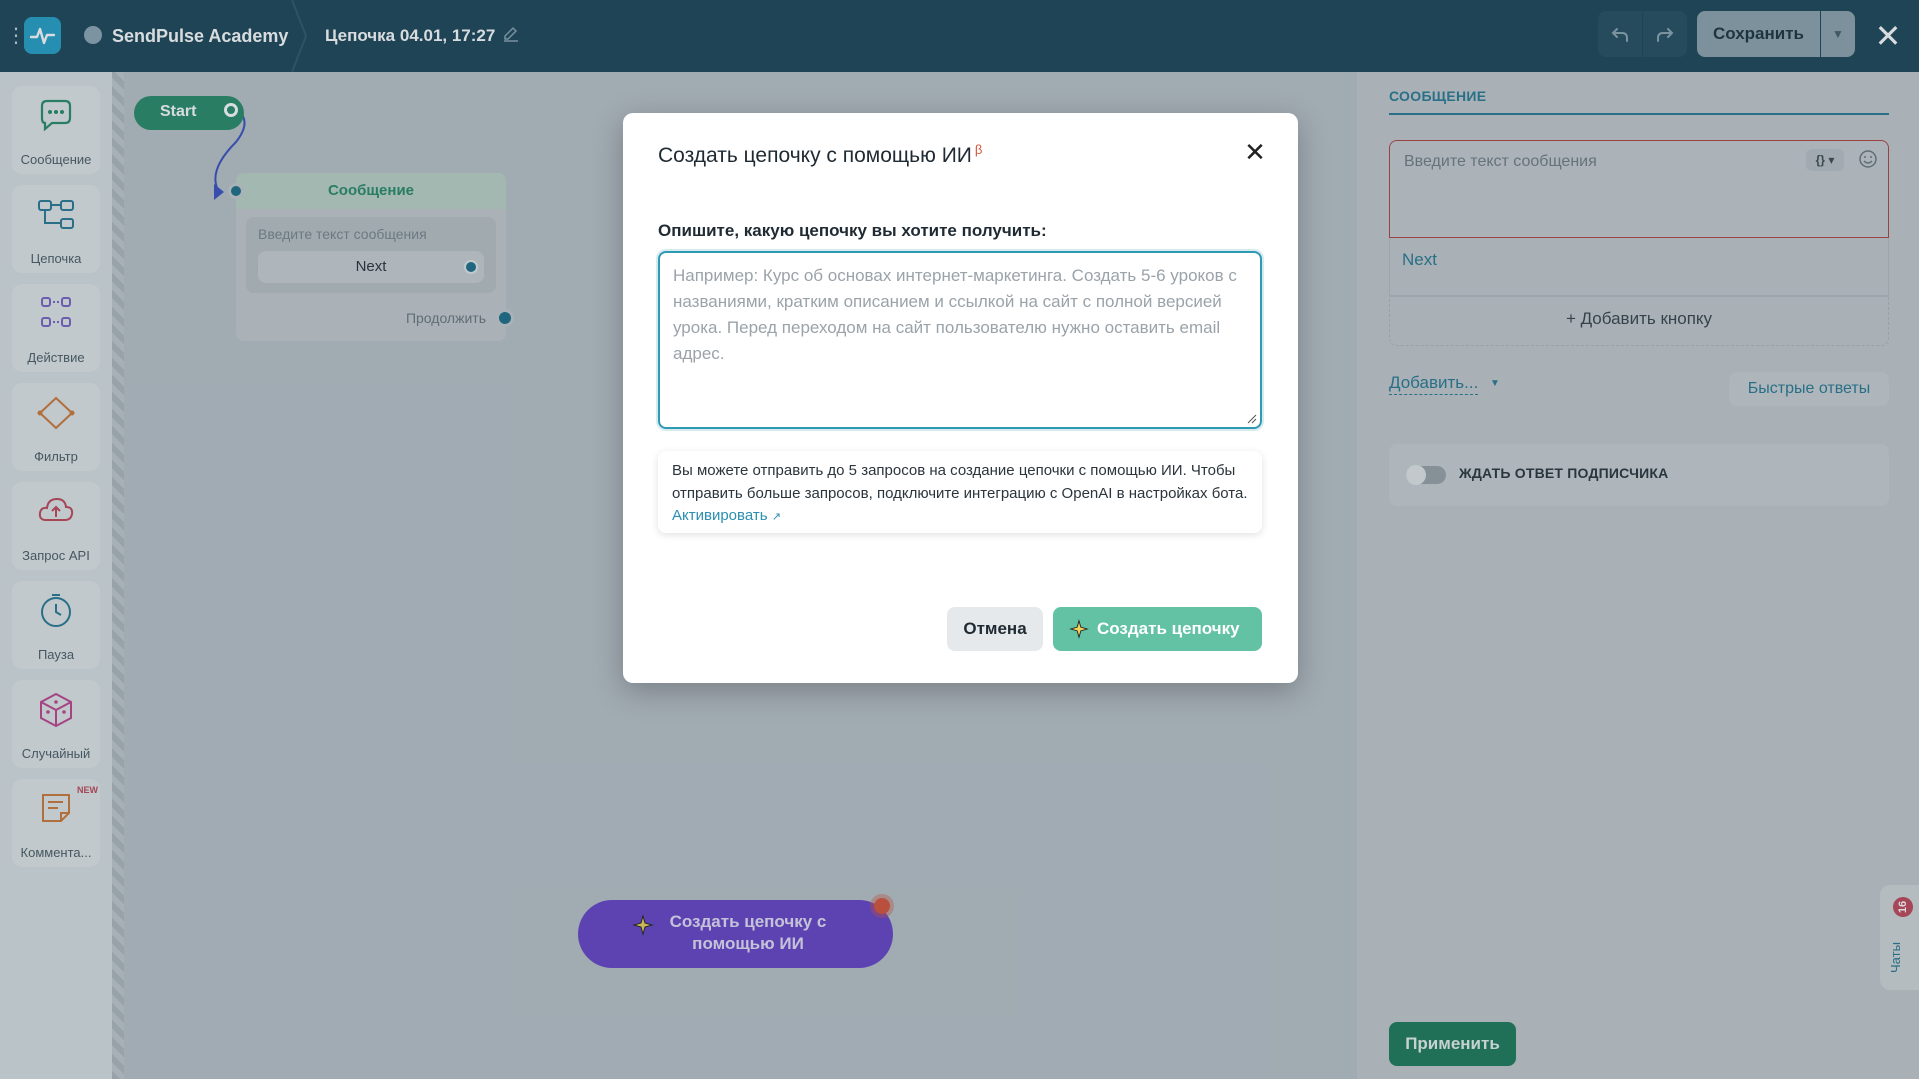 The height and width of the screenshot is (1079, 1919). I want to click on cloud-api-icon, so click(56, 509).